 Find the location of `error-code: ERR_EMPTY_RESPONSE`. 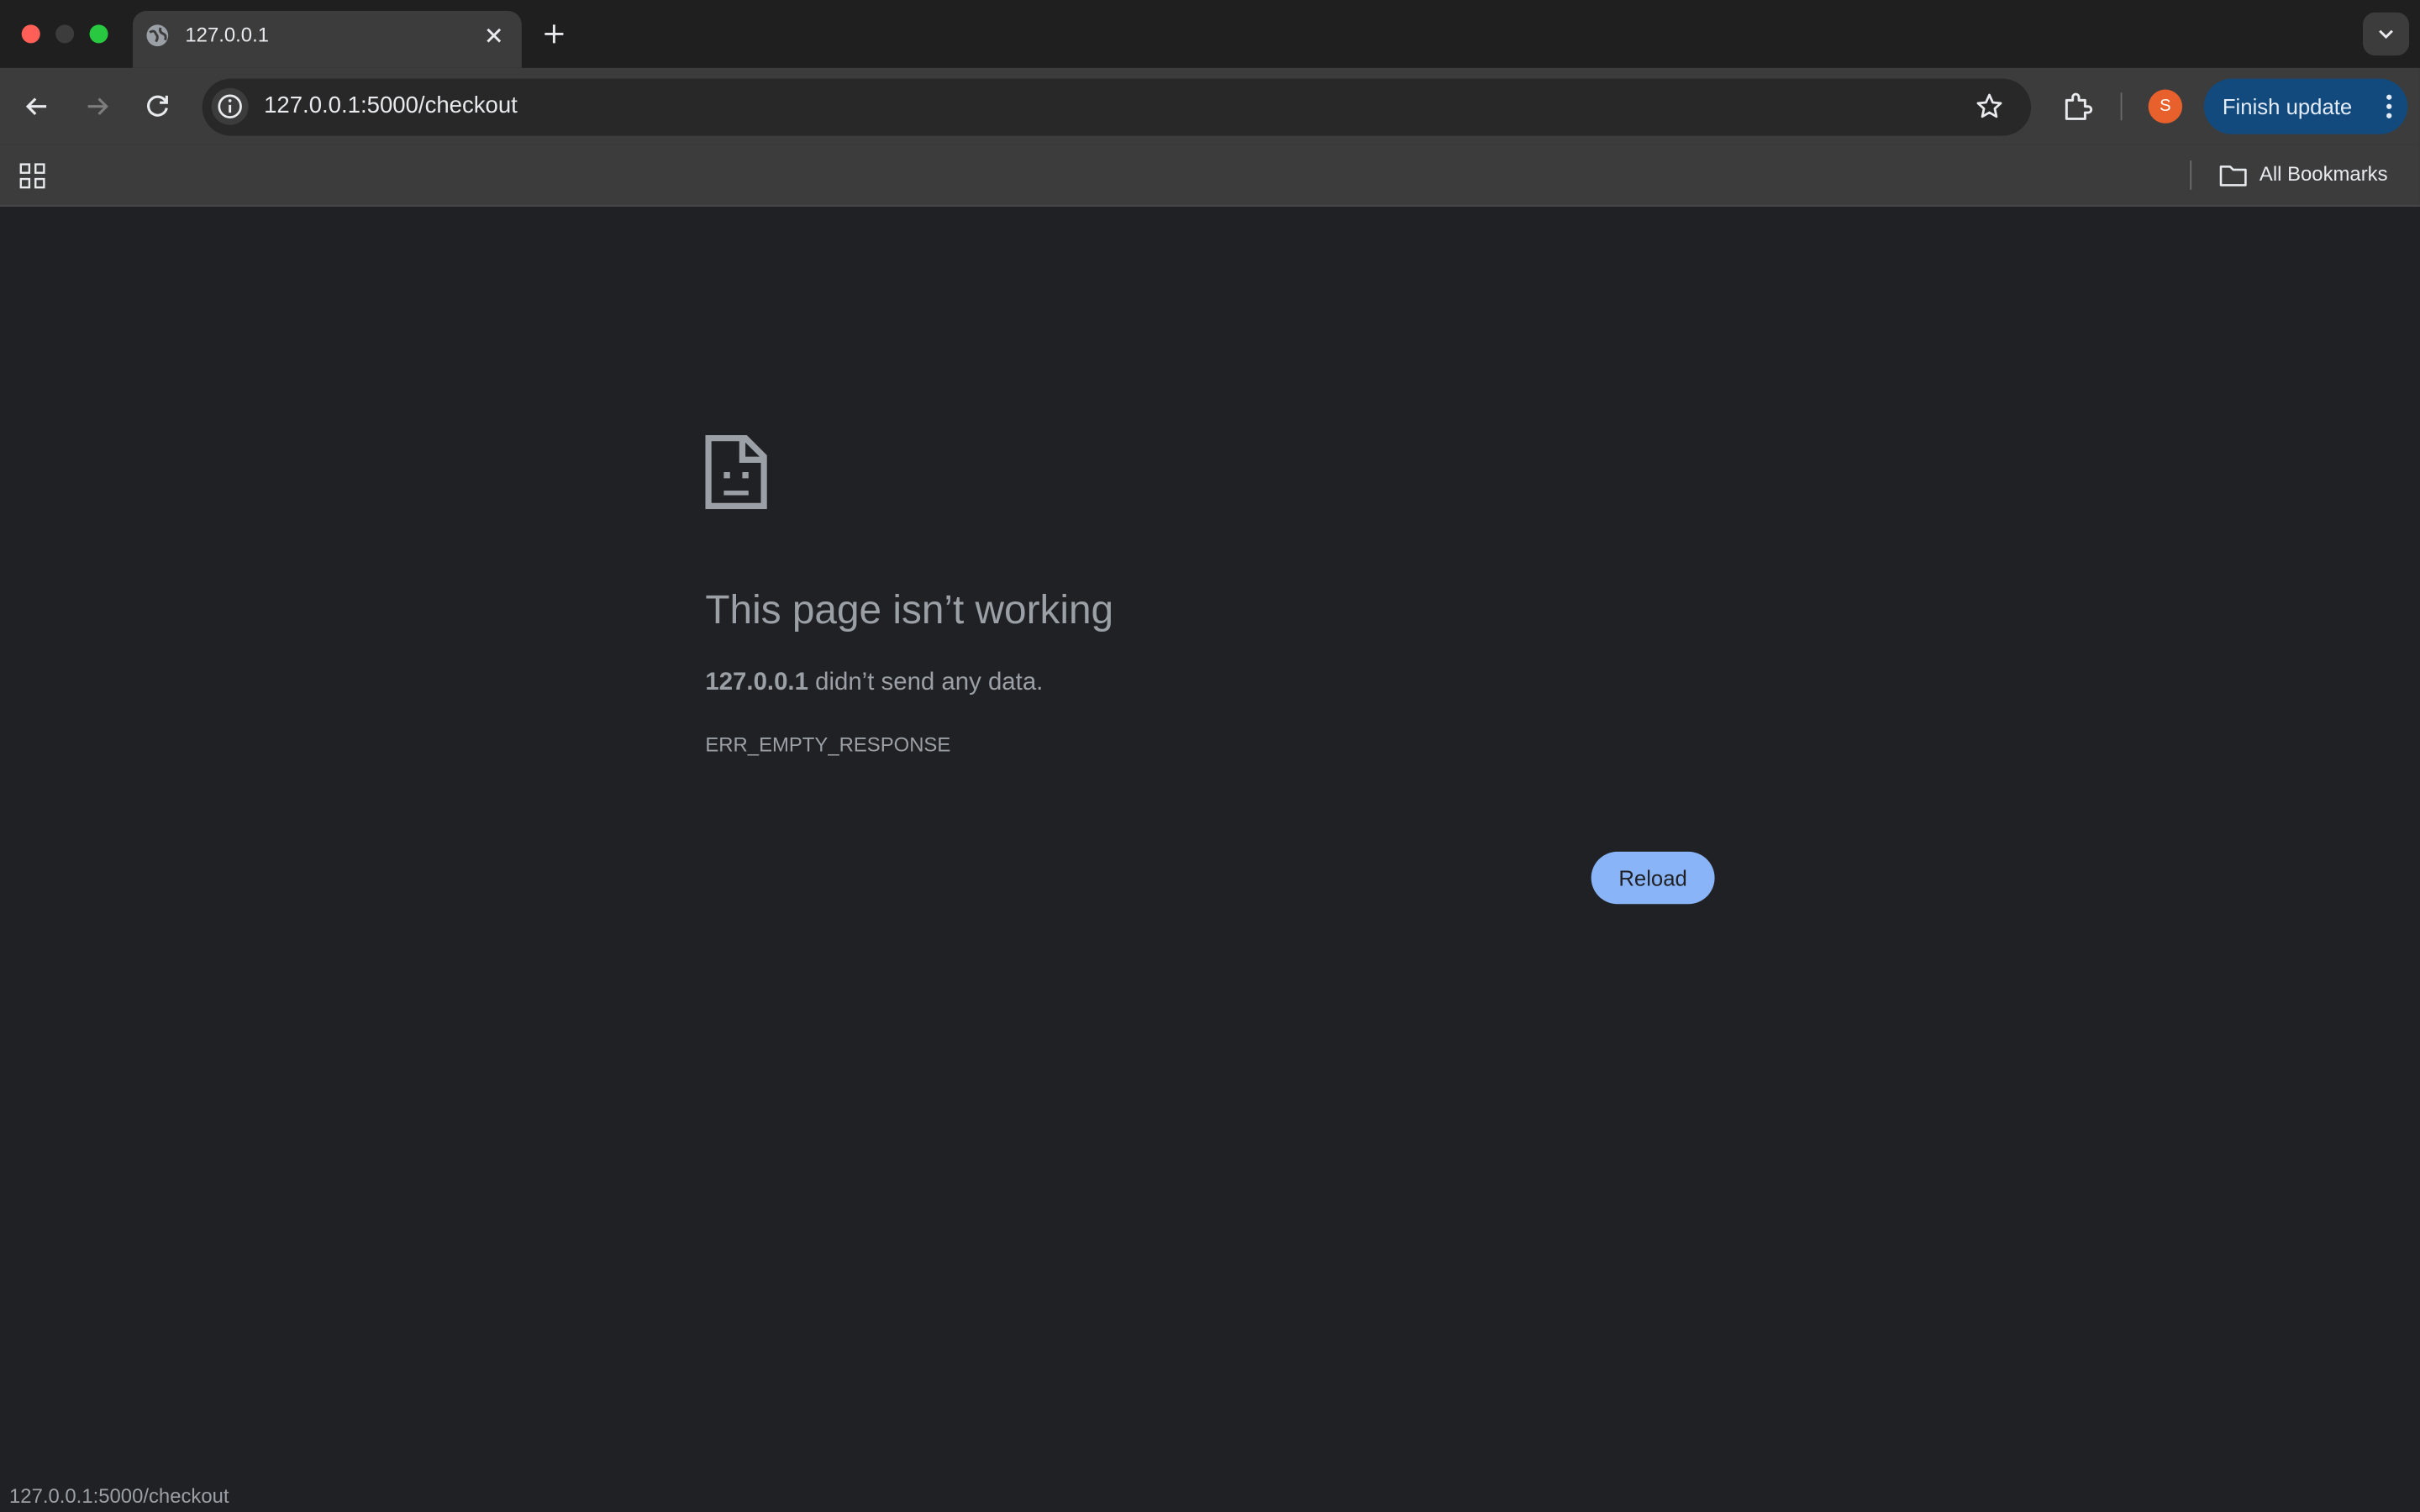

error-code: ERR_EMPTY_RESPONSE is located at coordinates (828, 744).